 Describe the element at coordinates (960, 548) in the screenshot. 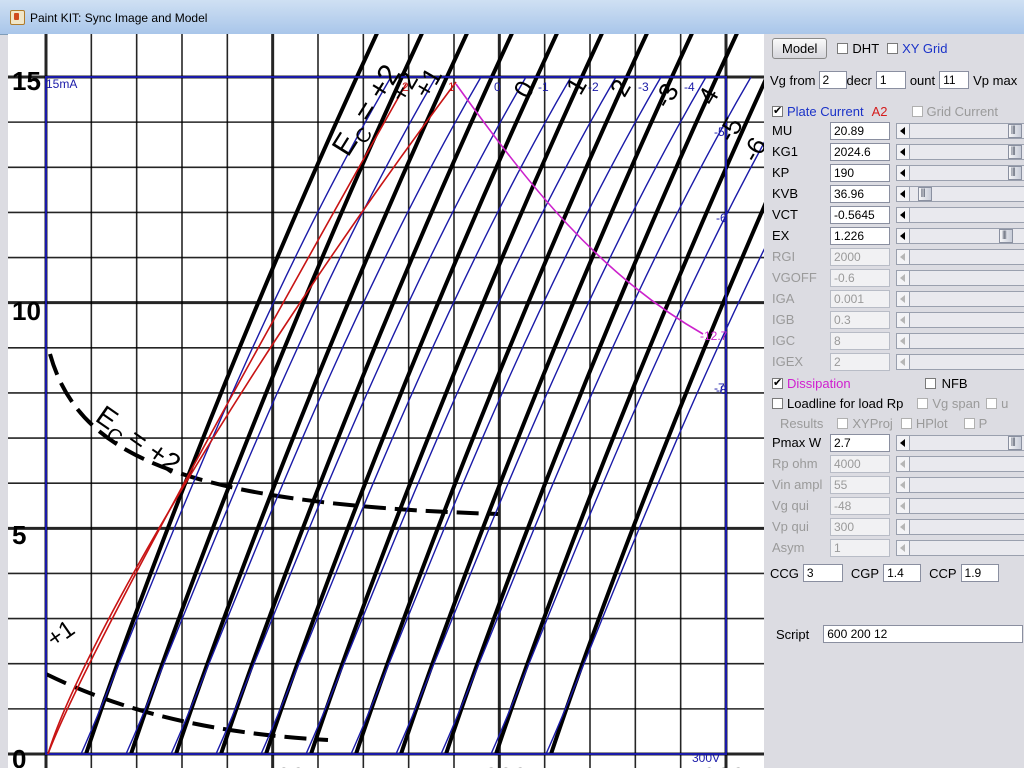

I see `param-slider-asym` at that location.